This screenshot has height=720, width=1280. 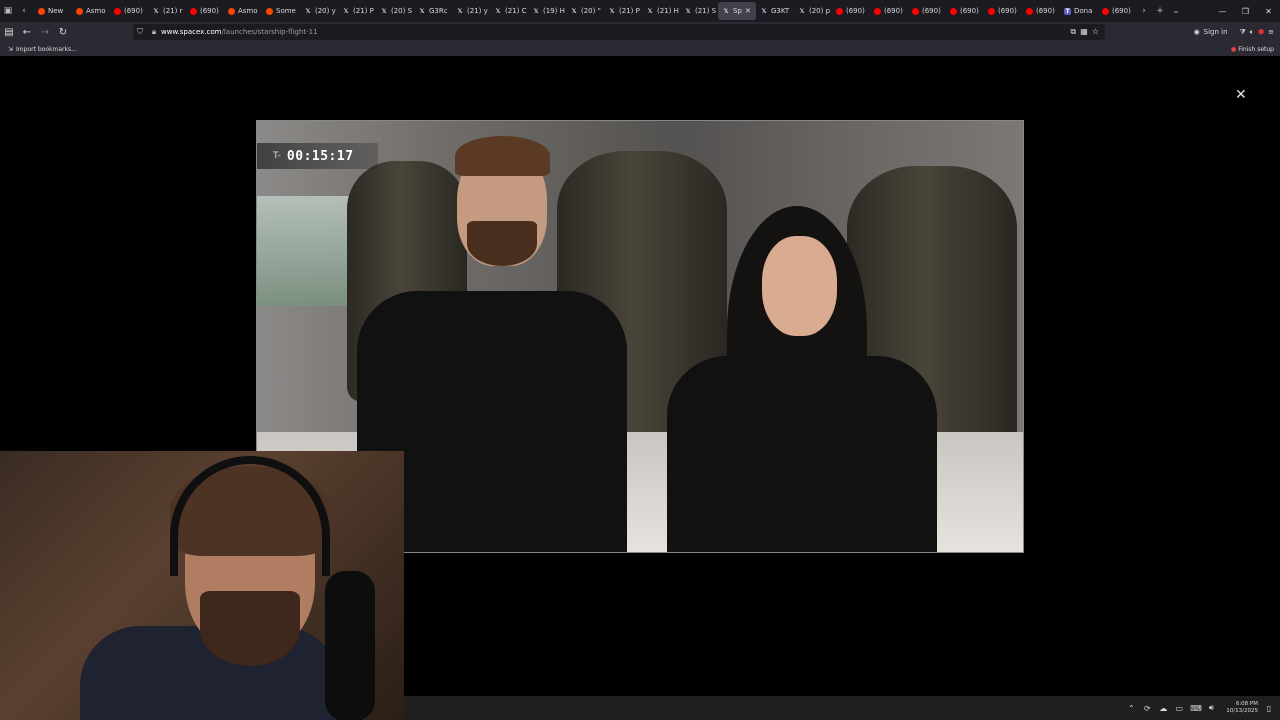 What do you see at coordinates (63, 32) in the screenshot?
I see `reload-icon: ↻` at bounding box center [63, 32].